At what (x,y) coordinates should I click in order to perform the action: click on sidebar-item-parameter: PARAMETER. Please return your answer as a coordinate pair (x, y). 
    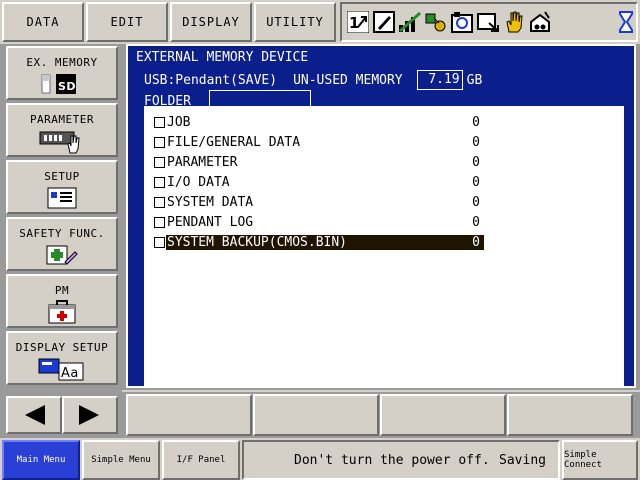
    Looking at the image, I should click on (62, 130).